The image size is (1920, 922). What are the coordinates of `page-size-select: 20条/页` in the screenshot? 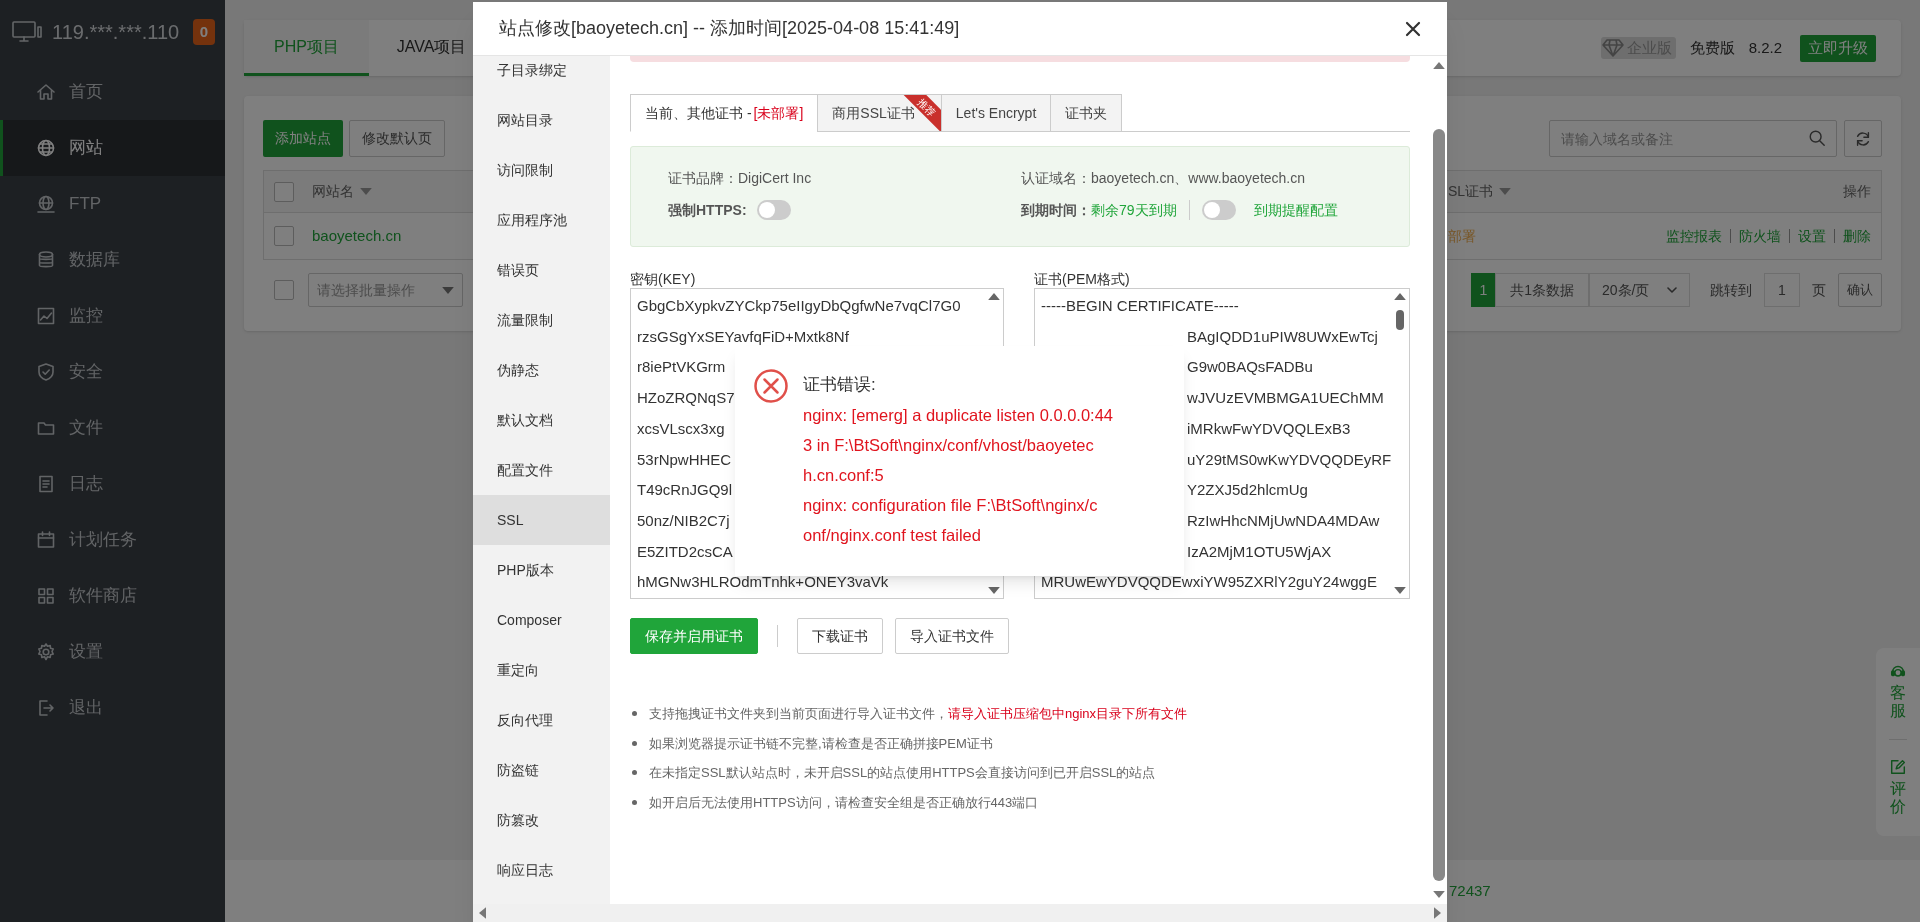 It's located at (1639, 290).